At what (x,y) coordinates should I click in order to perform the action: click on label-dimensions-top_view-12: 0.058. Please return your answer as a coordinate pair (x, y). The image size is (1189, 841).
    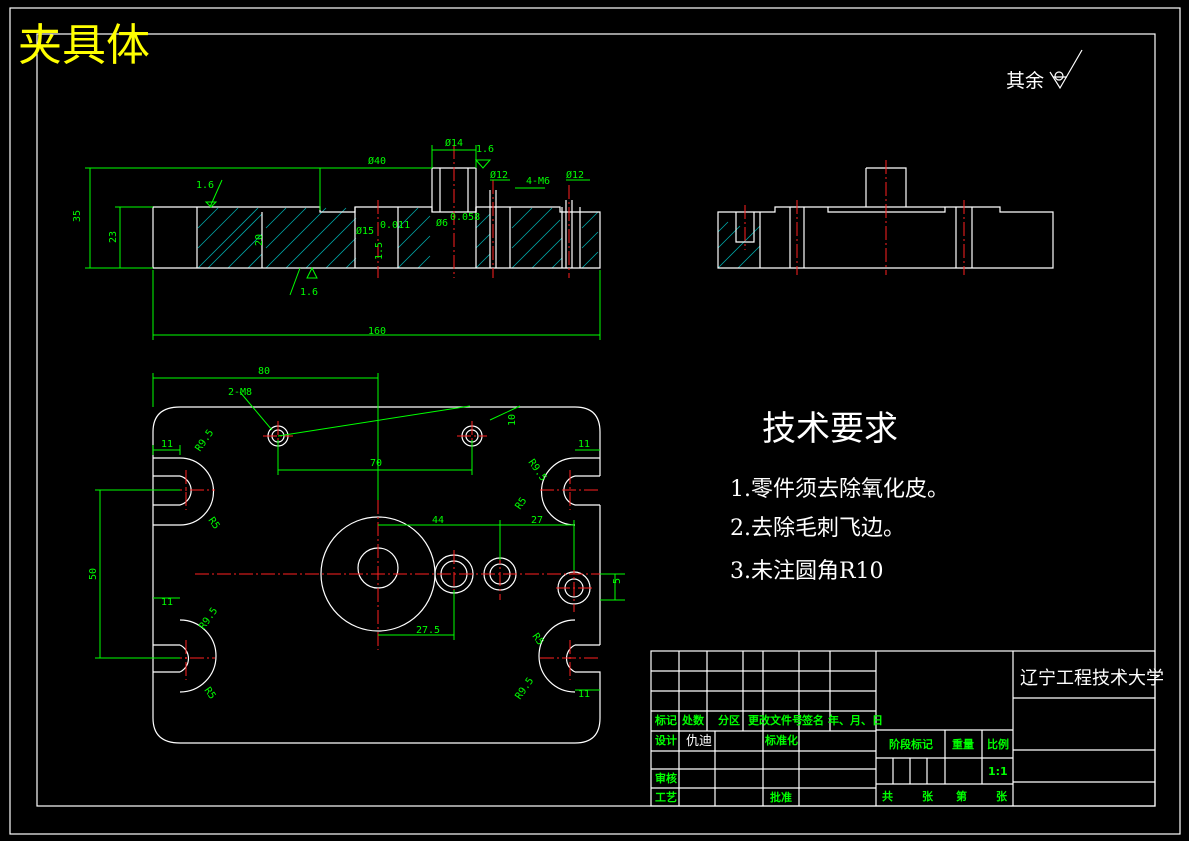
    Looking at the image, I should click on (465, 217).